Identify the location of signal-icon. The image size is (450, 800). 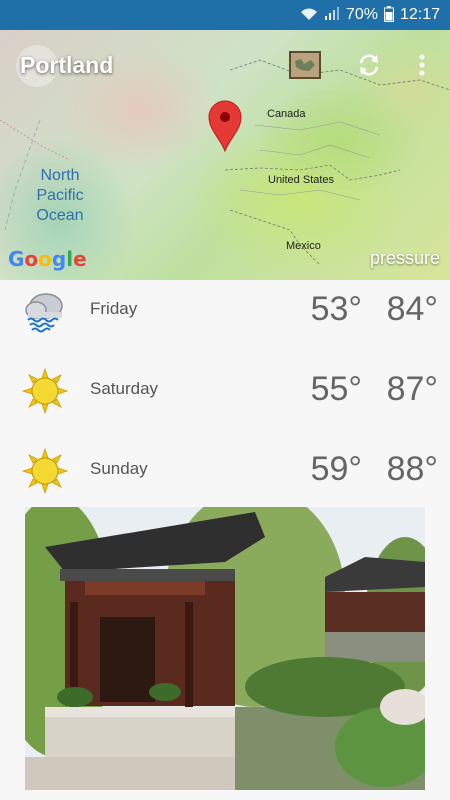
(332, 15).